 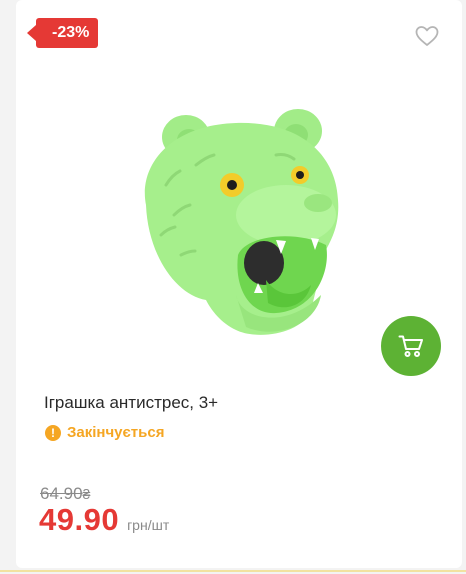 I want to click on current-price: 49.90, so click(x=79, y=519).